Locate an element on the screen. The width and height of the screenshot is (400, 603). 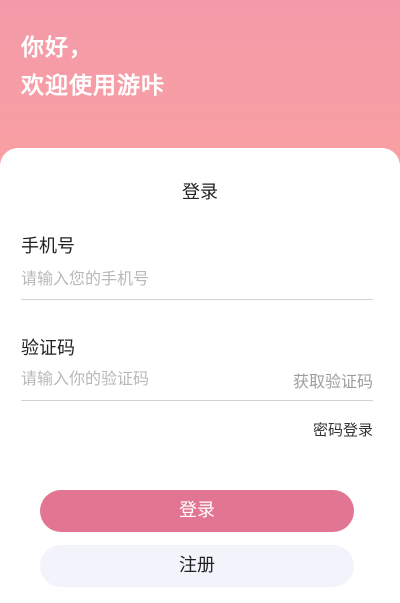
verification-code-input is located at coordinates (146, 378).